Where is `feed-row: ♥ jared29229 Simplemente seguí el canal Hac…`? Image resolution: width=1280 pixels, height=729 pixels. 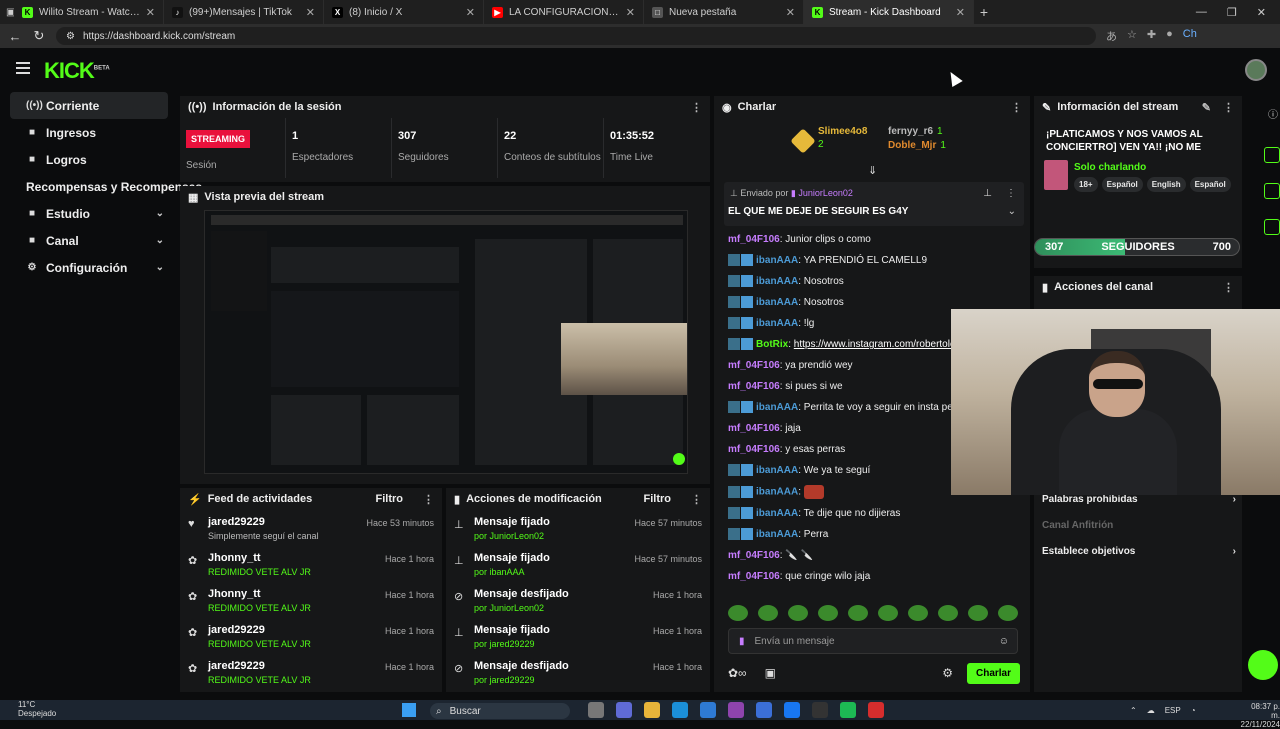 feed-row: ♥ jared29229 Simplemente seguí el canal Hac… is located at coordinates (311, 528).